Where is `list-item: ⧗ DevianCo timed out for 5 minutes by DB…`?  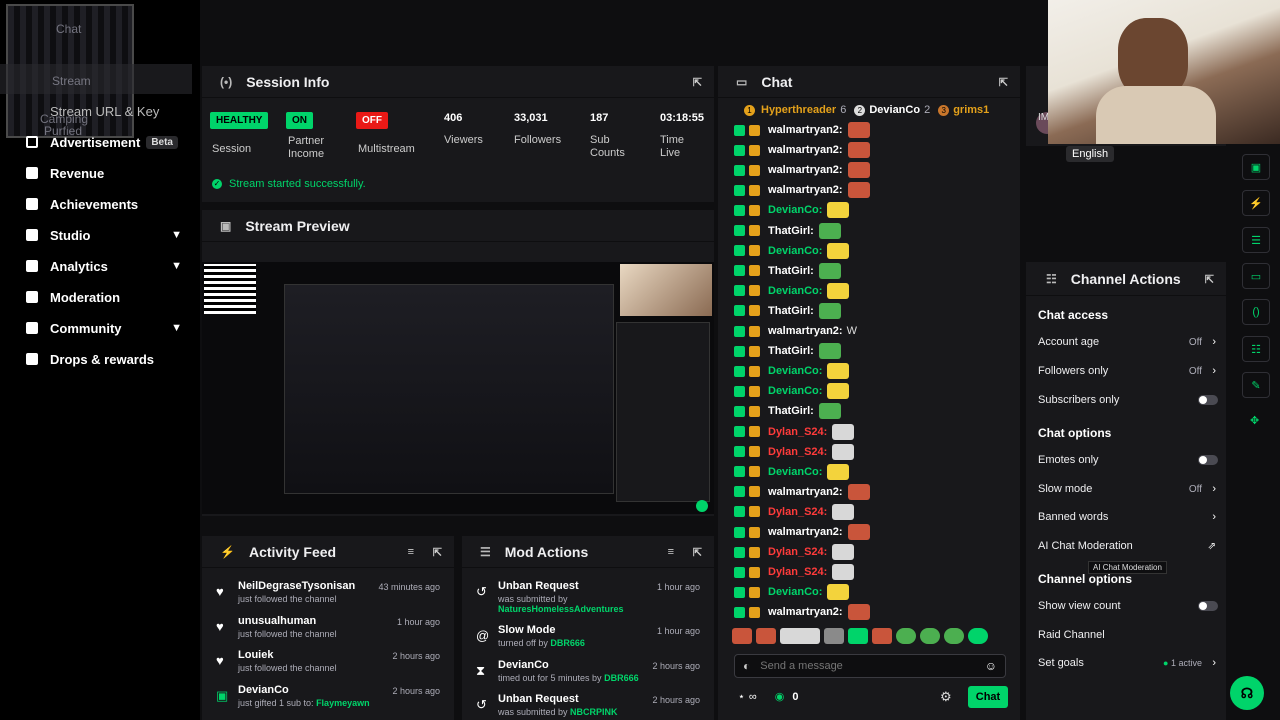
list-item: ⧗ DevianCo timed out for 5 minutes by DB… is located at coordinates (588, 674).